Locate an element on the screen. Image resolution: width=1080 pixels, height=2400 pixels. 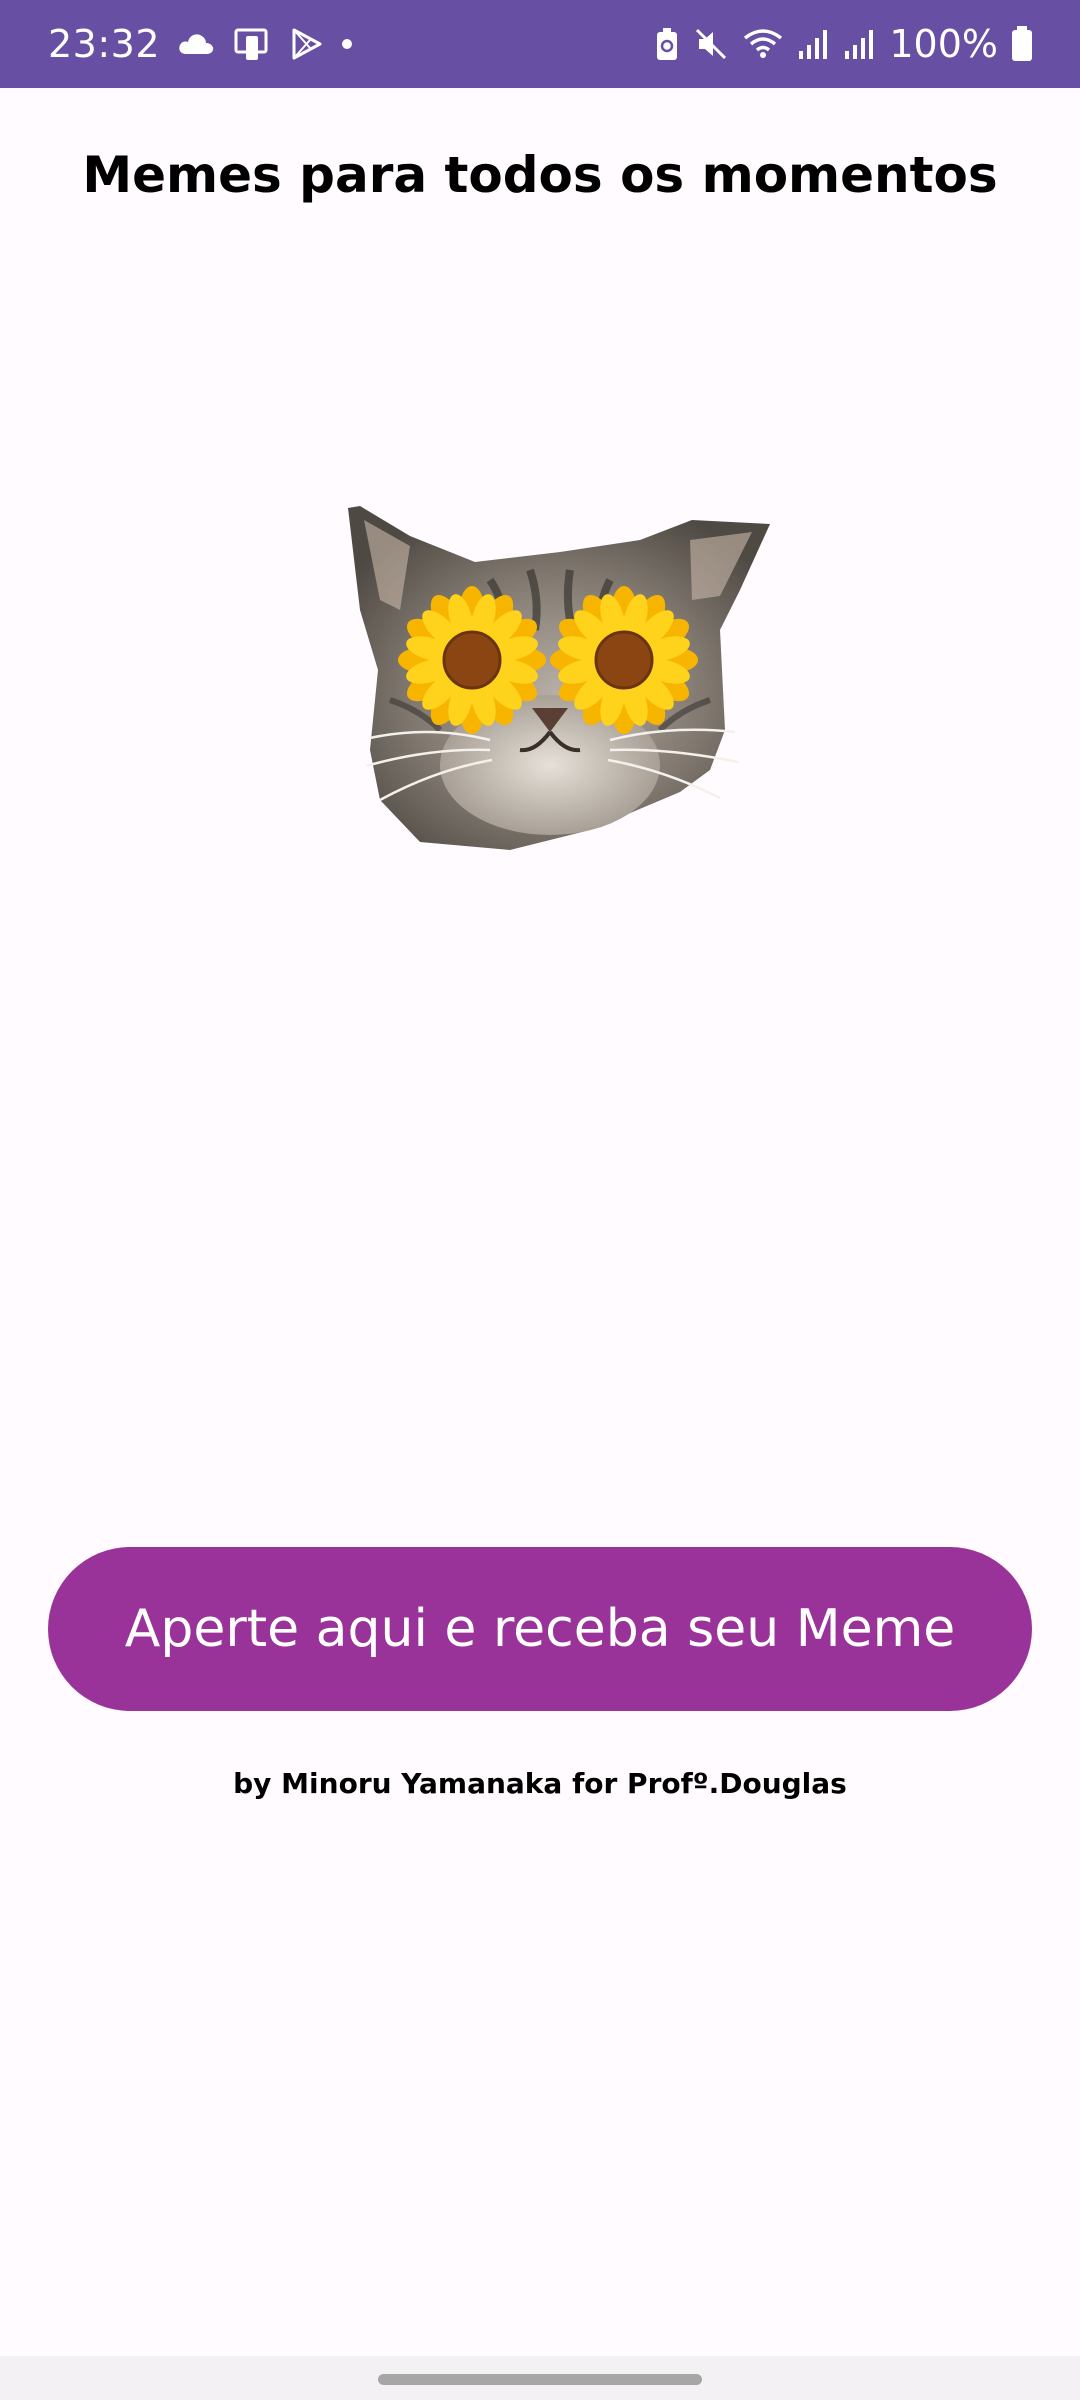
battery-saver-icon is located at coordinates (667, 44).